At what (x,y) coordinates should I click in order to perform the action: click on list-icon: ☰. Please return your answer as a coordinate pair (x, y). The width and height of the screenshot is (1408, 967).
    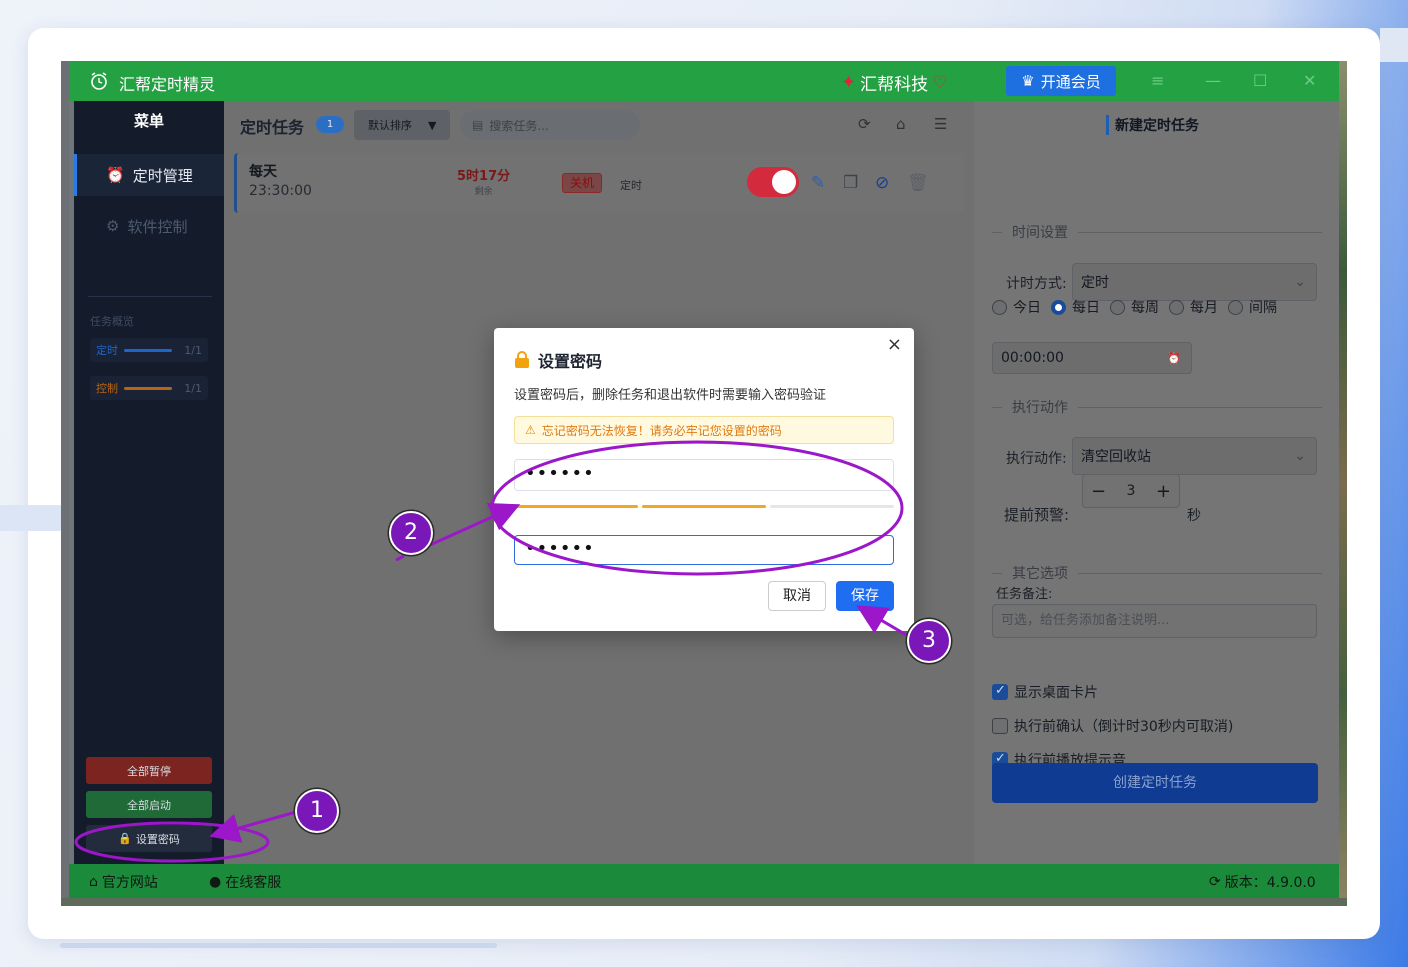
    Looking at the image, I should click on (940, 124).